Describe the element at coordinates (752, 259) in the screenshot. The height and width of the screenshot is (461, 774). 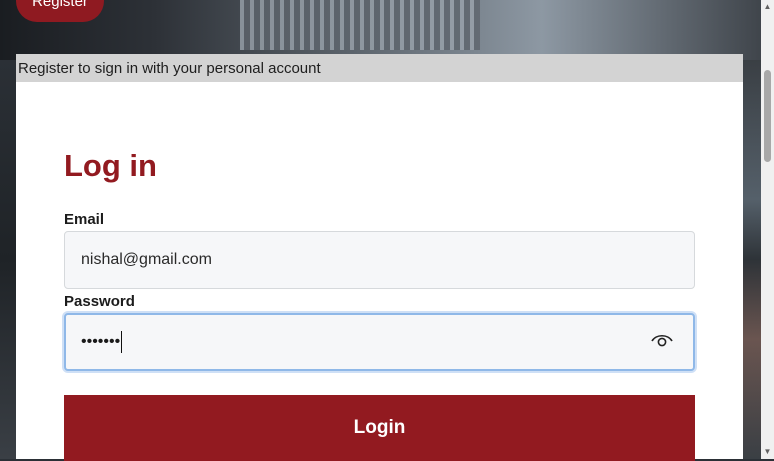
I see `background-right-edge` at that location.